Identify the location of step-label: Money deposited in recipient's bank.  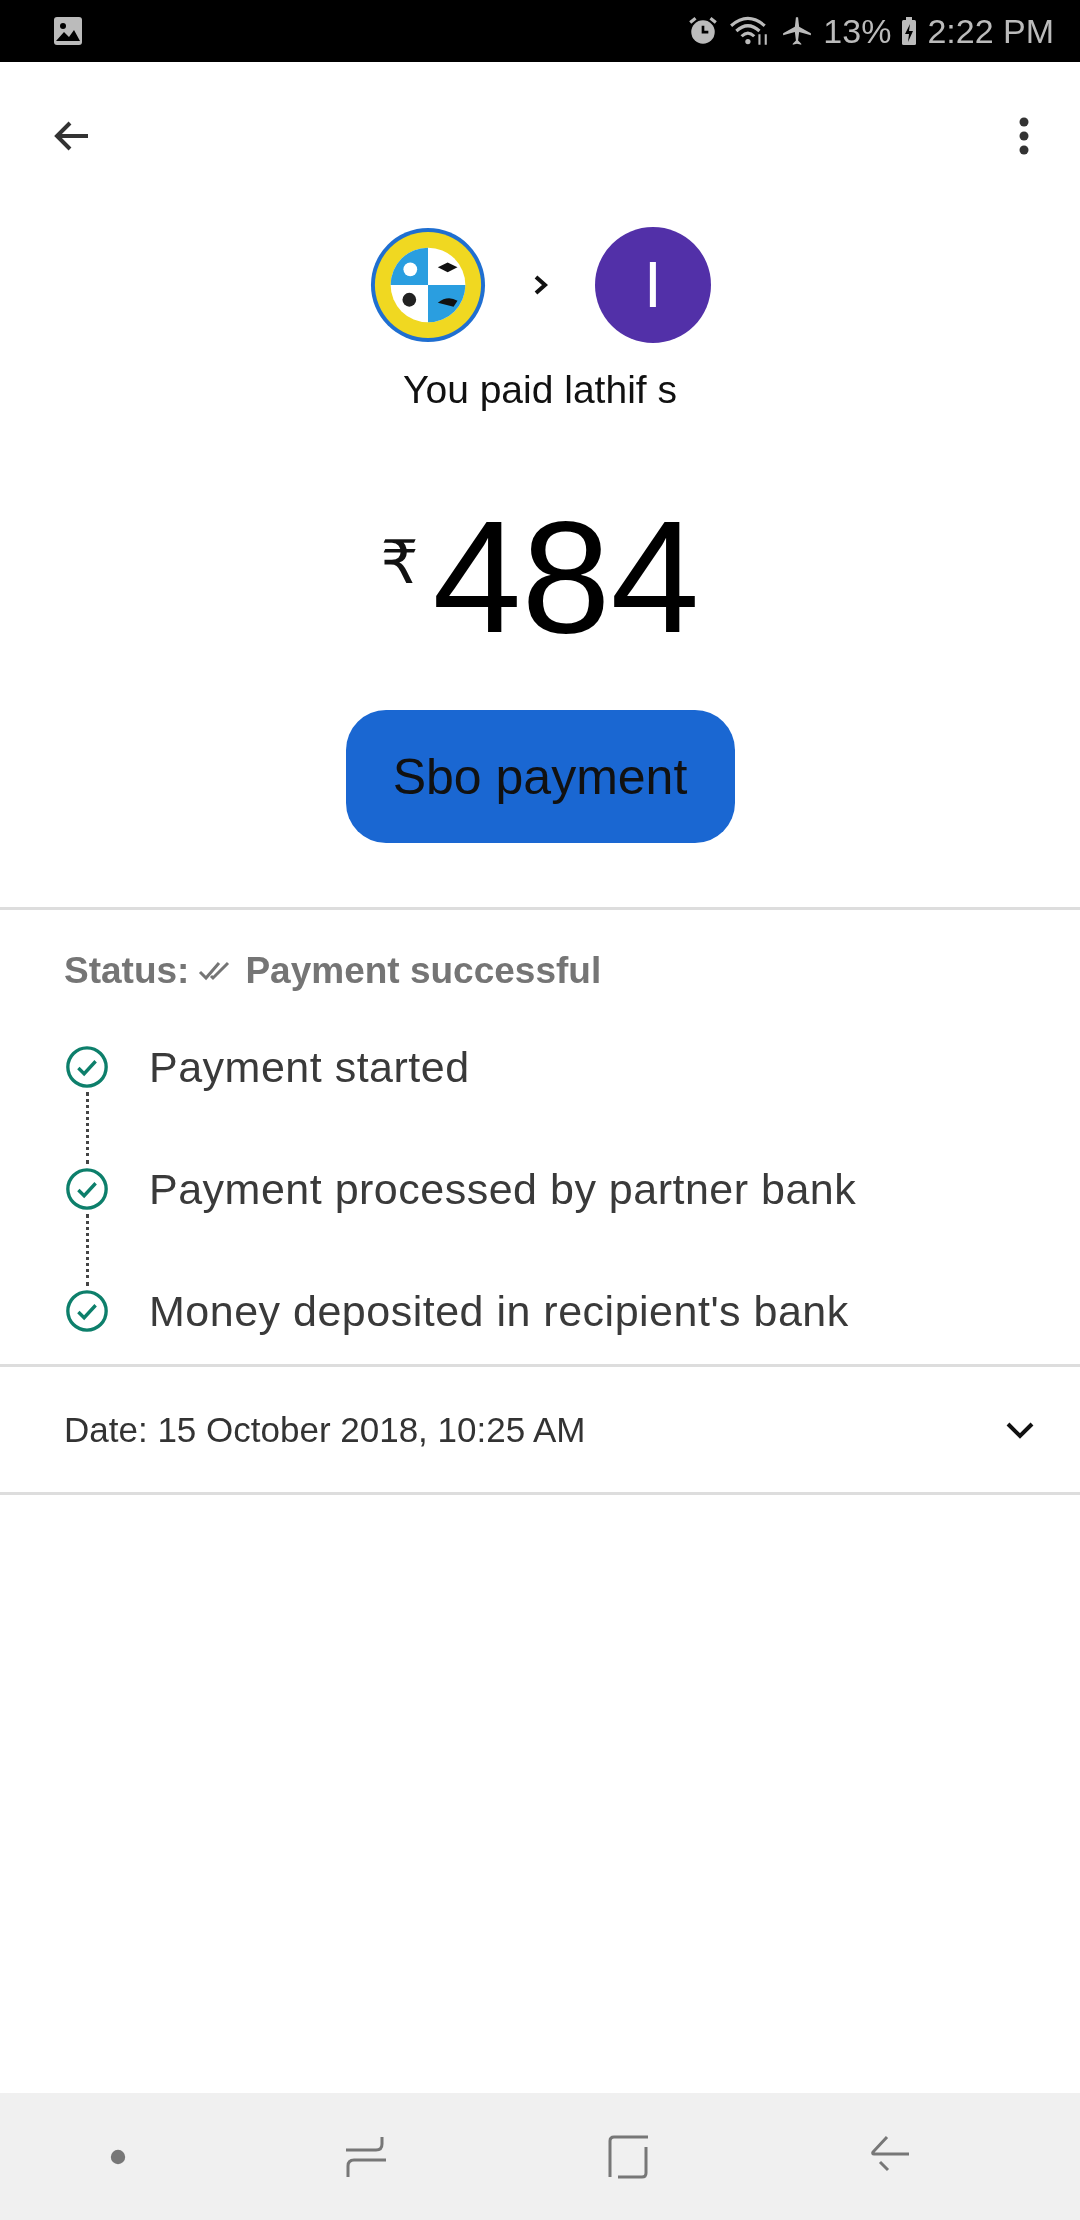
(499, 1311).